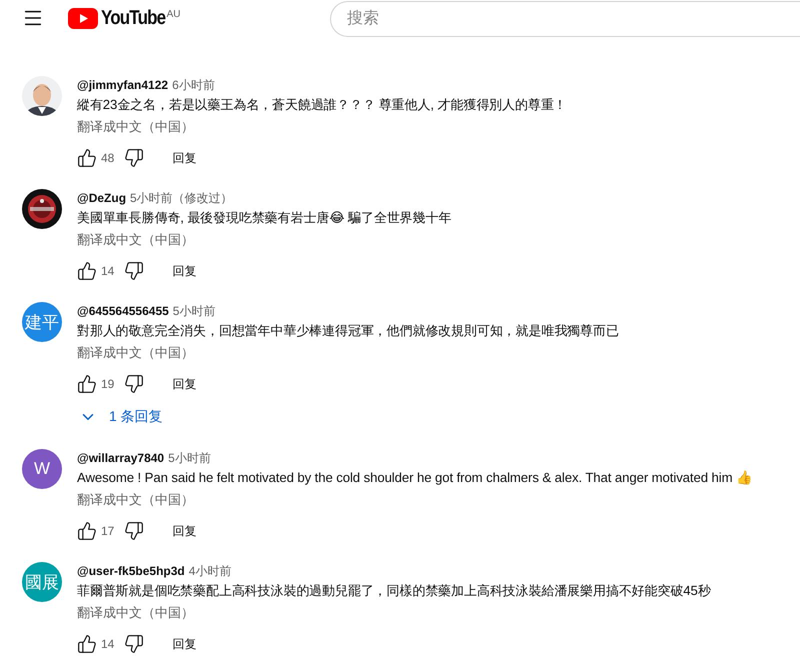 This screenshot has width=800, height=669. What do you see at coordinates (107, 158) in the screenshot?
I see `like-count: 48` at bounding box center [107, 158].